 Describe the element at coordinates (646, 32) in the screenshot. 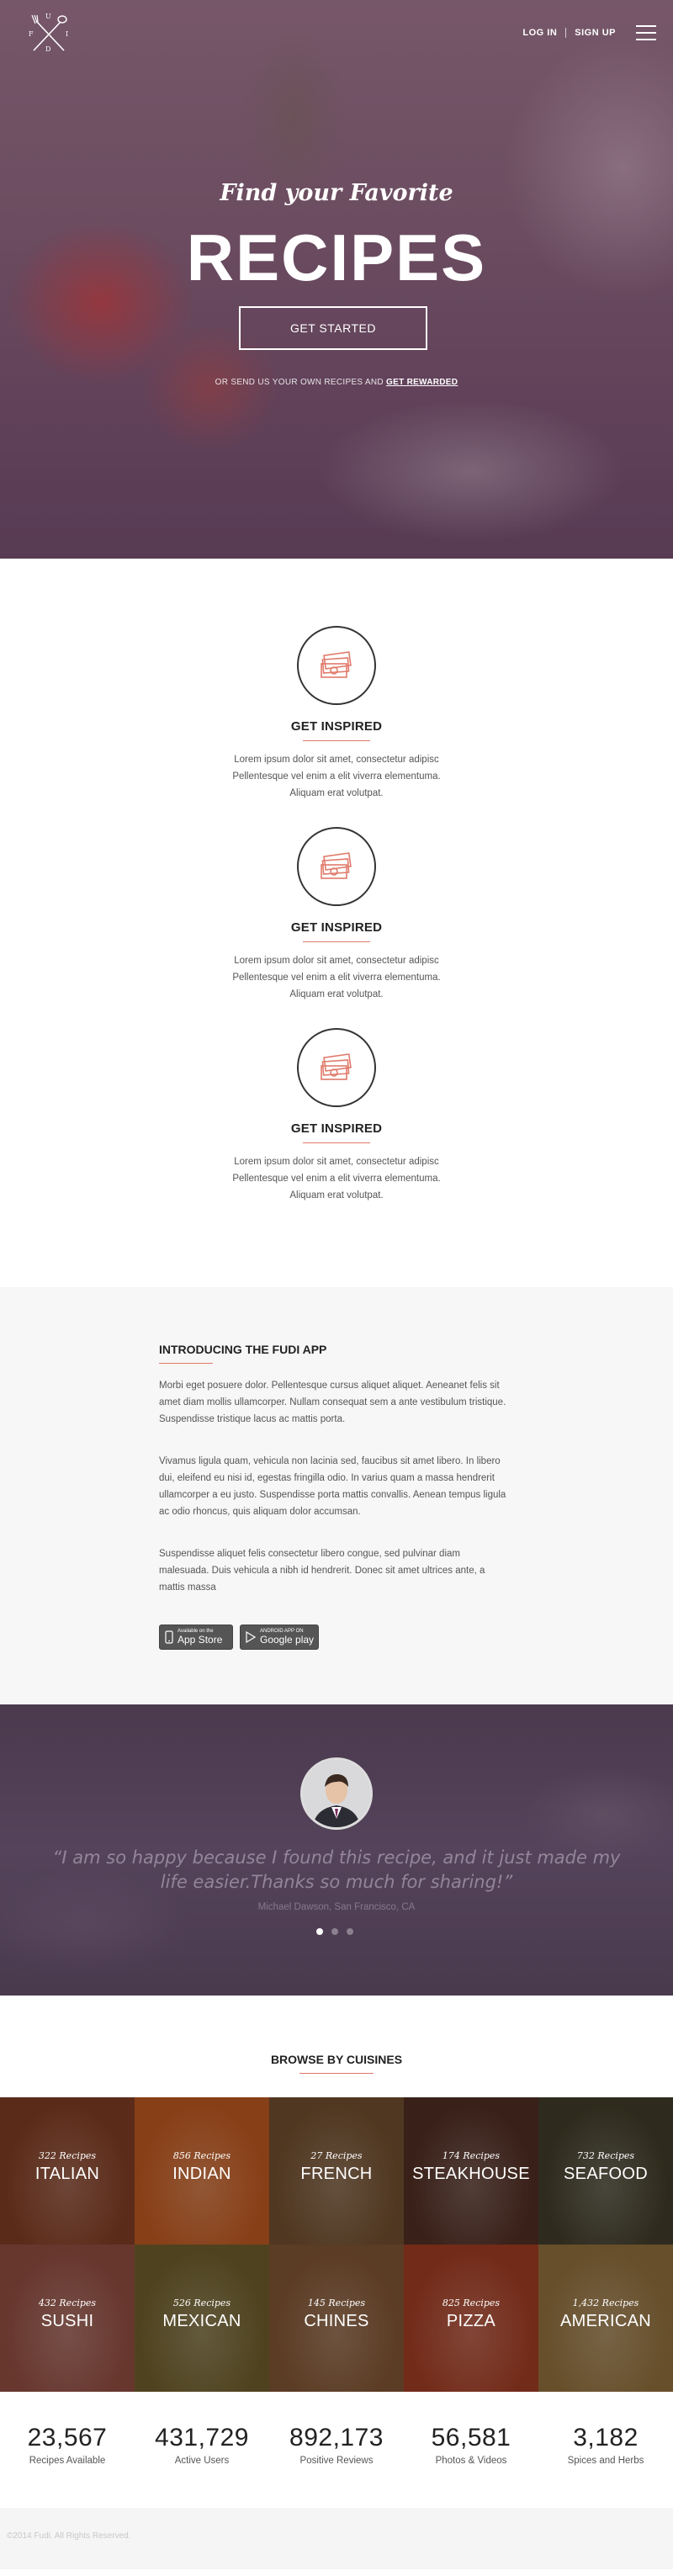

I see `menu-icon` at that location.